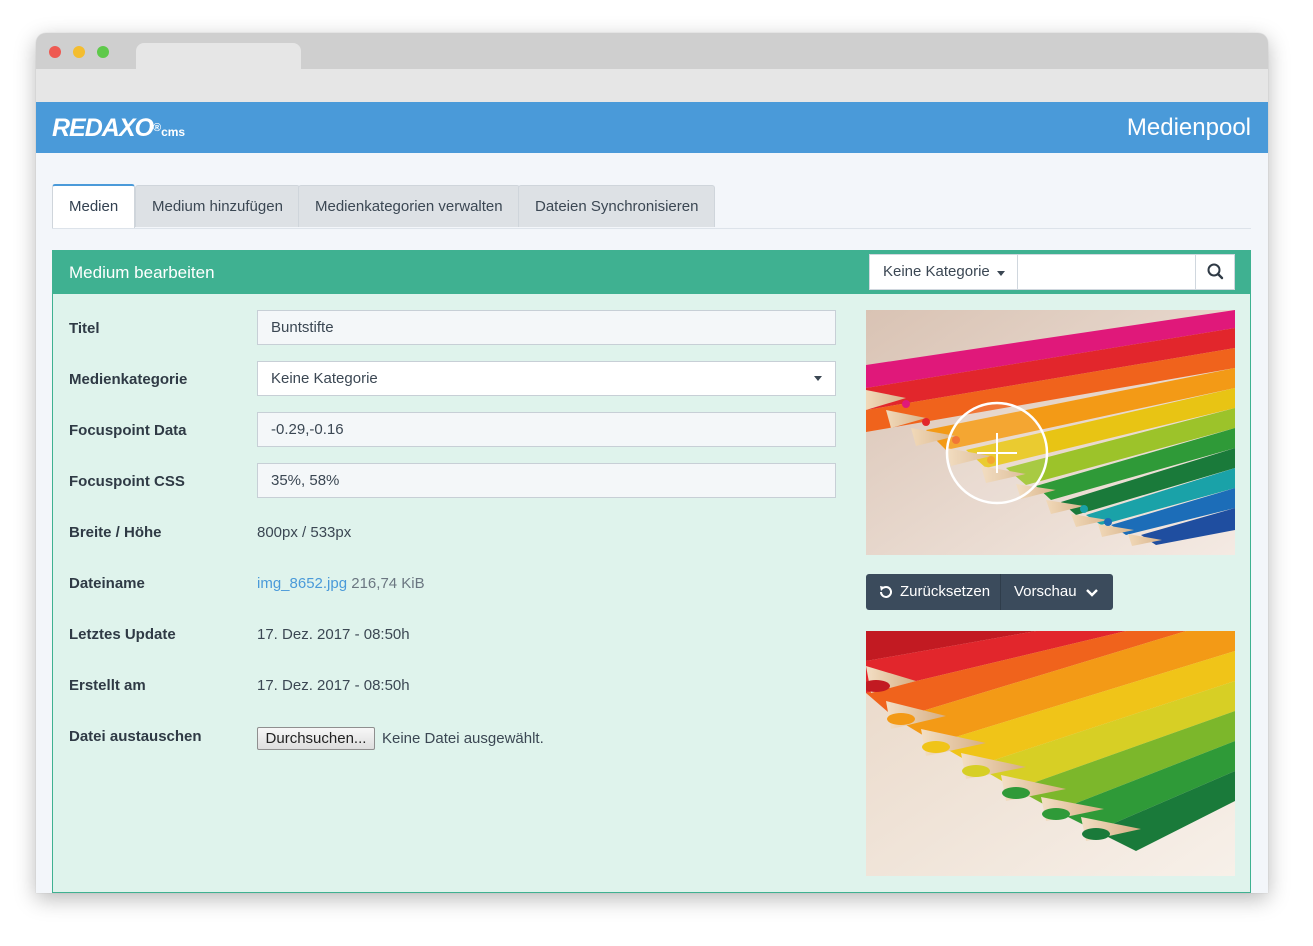 This screenshot has width=1313, height=946. What do you see at coordinates (84, 328) in the screenshot?
I see `title-label: Titel` at bounding box center [84, 328].